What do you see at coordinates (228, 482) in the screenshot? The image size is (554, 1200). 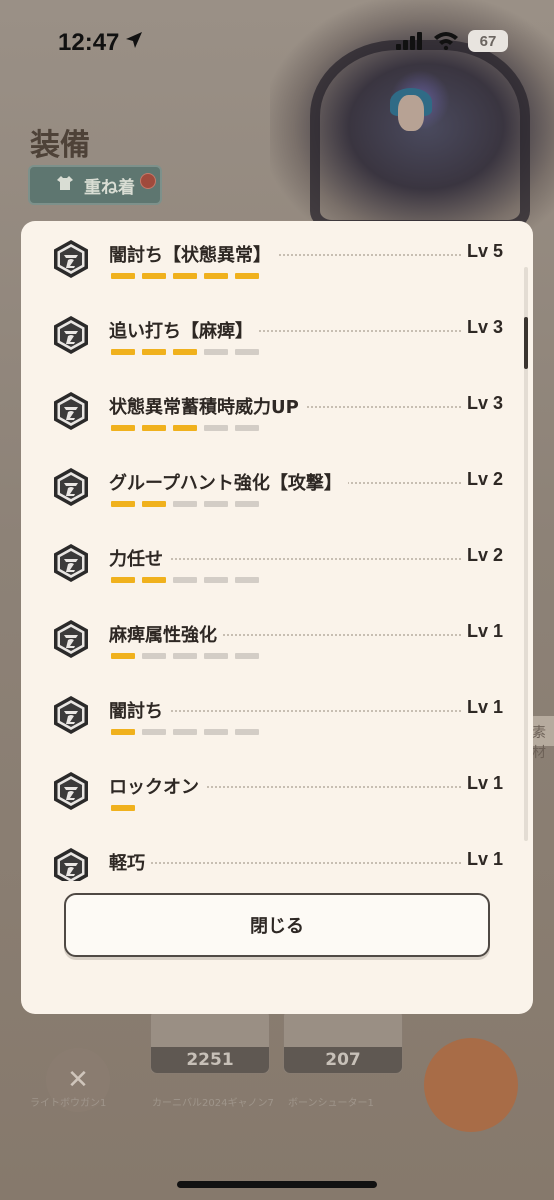 I see `skill-name: グループハント強化【攻撃】` at bounding box center [228, 482].